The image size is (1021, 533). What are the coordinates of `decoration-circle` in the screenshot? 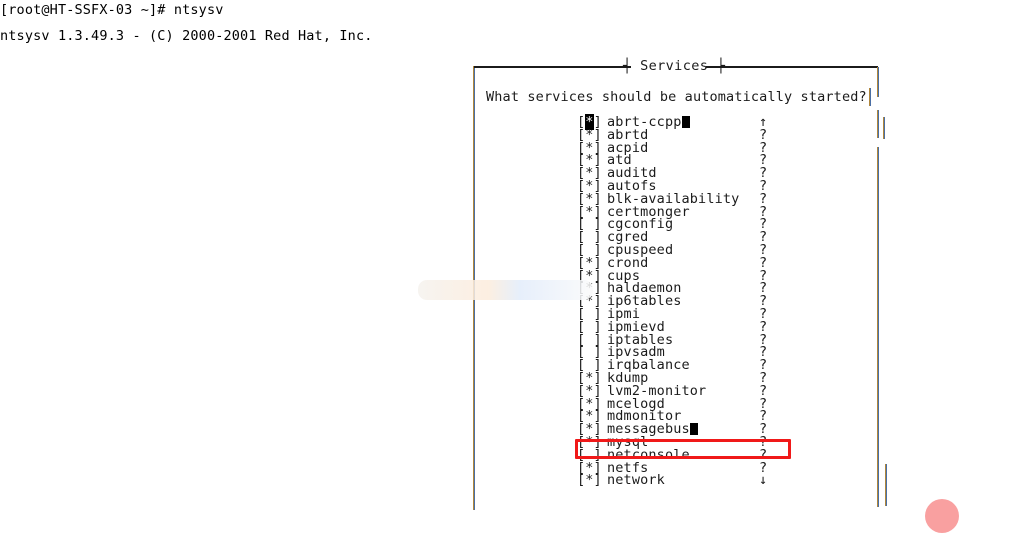 It's located at (942, 516).